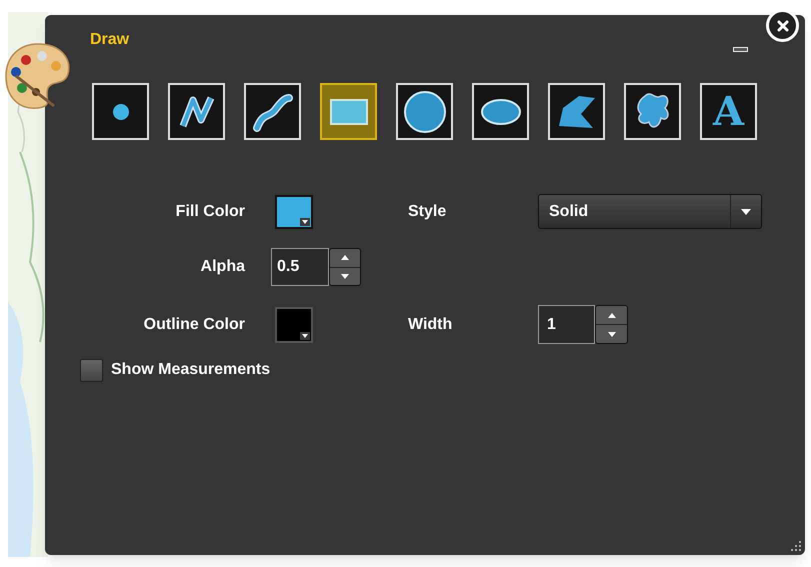 Image resolution: width=811 pixels, height=567 pixels. I want to click on style-label: Style, so click(428, 212).